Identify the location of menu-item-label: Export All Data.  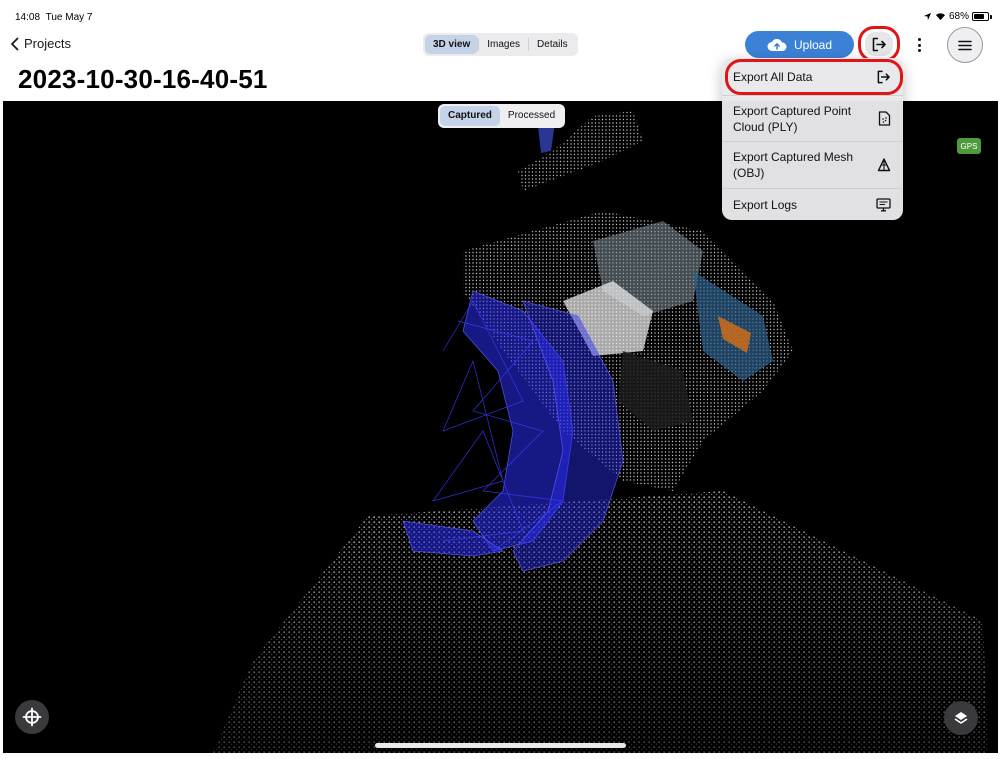
(773, 77).